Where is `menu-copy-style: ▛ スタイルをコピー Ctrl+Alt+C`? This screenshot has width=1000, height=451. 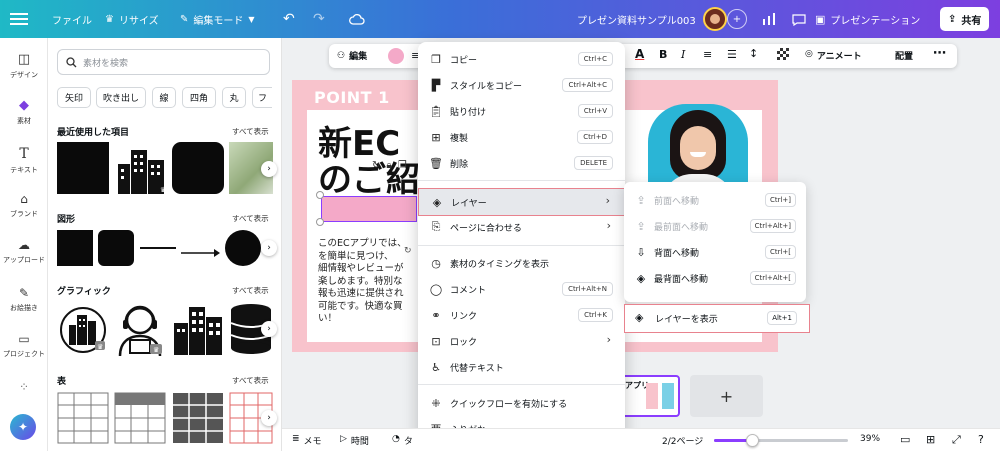 menu-copy-style: ▛ スタイルをコピー Ctrl+Alt+C is located at coordinates (521, 85).